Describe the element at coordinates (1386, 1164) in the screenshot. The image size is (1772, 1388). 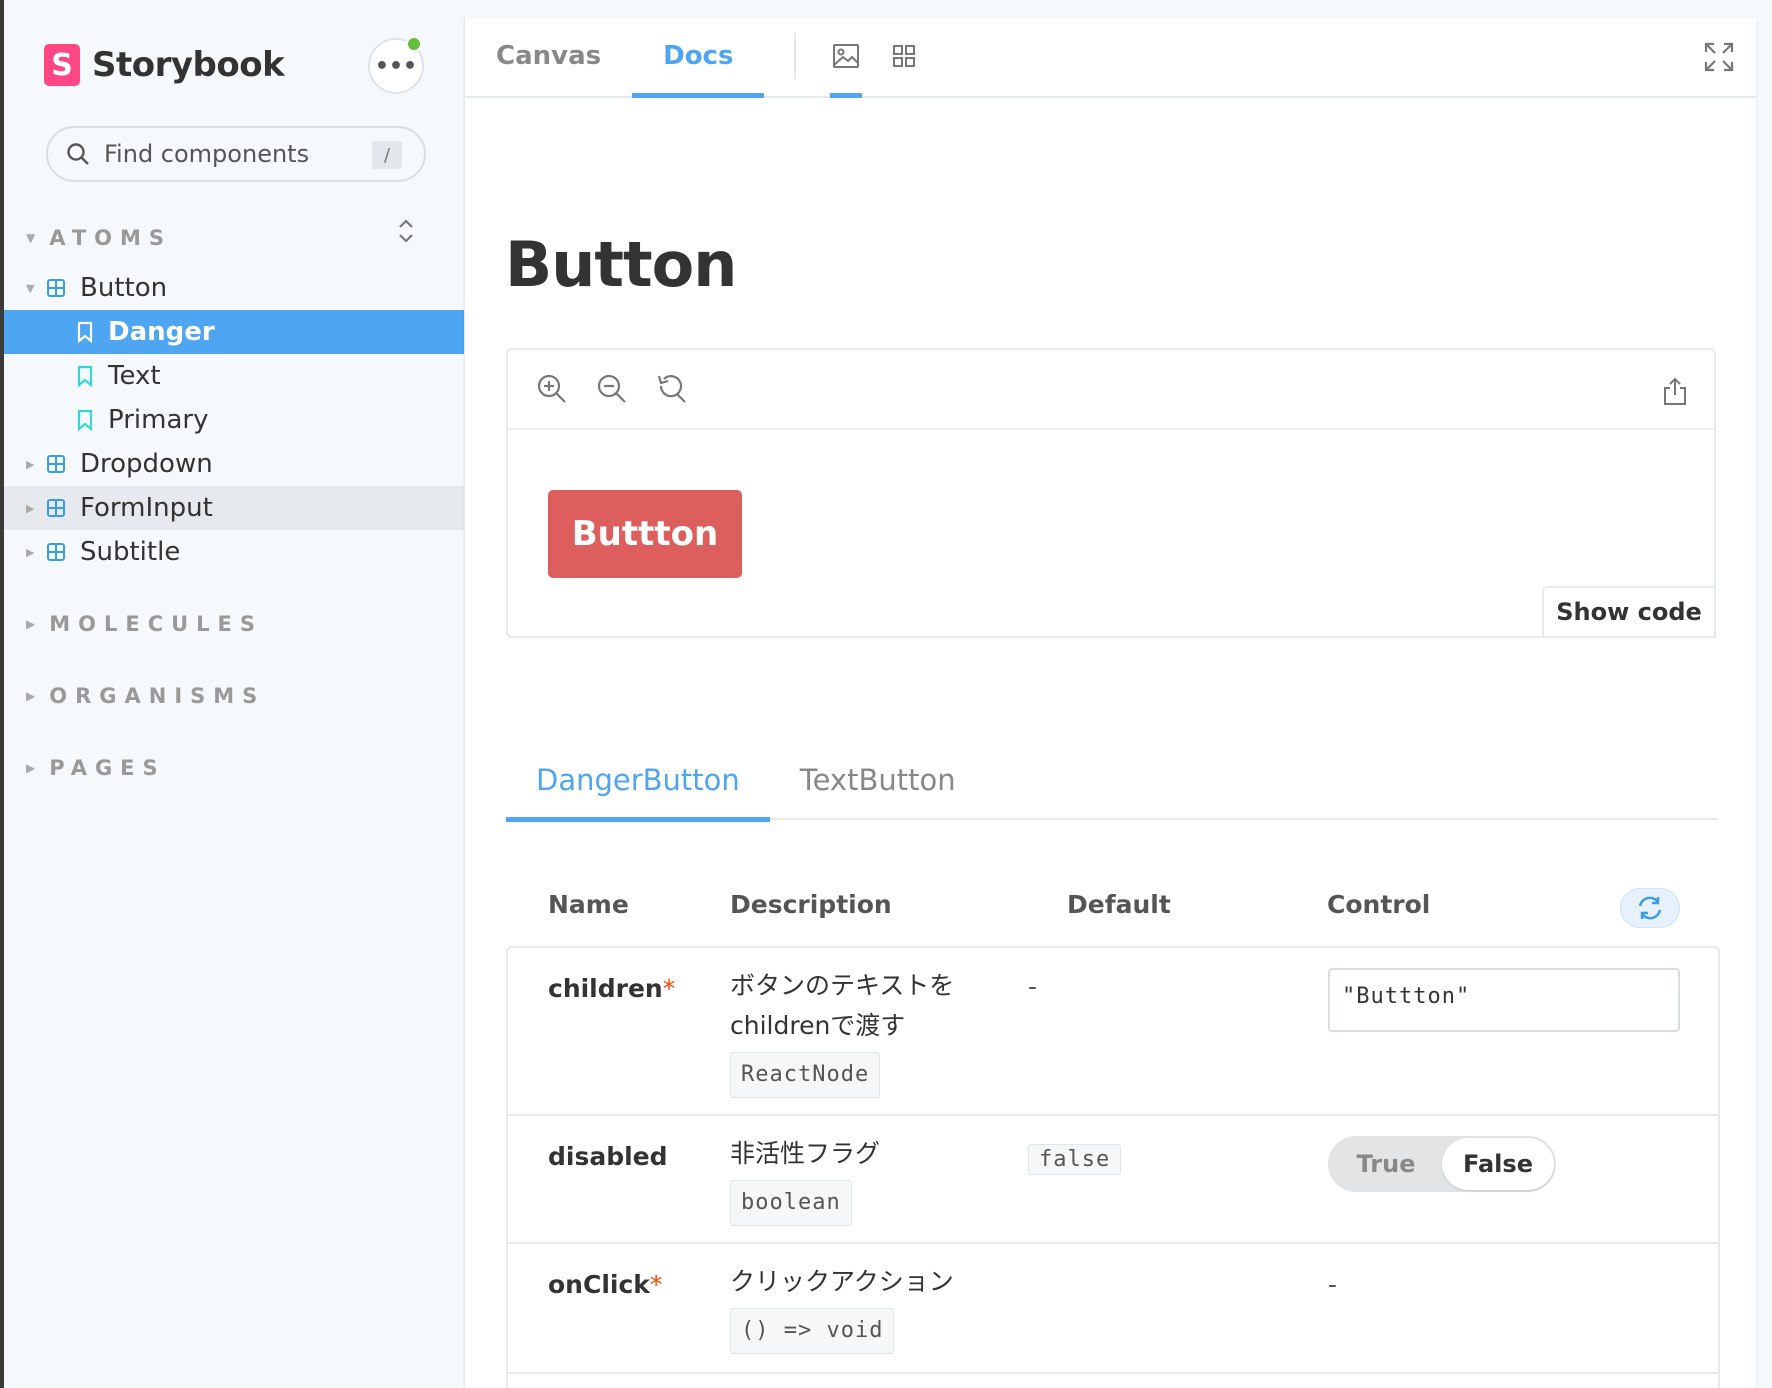
I see `toggle-true-option: True` at that location.